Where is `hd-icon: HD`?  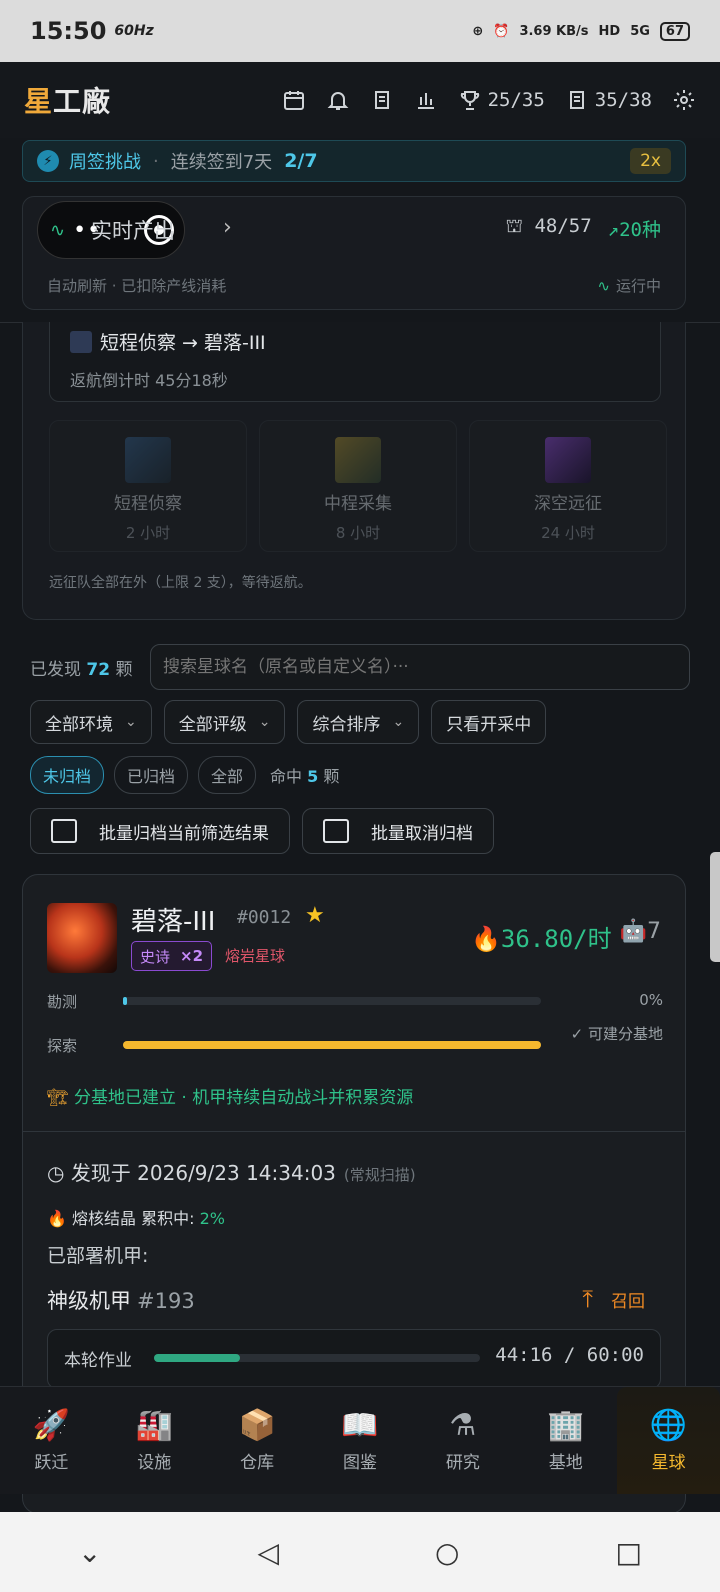
hd-icon: HD is located at coordinates (609, 31).